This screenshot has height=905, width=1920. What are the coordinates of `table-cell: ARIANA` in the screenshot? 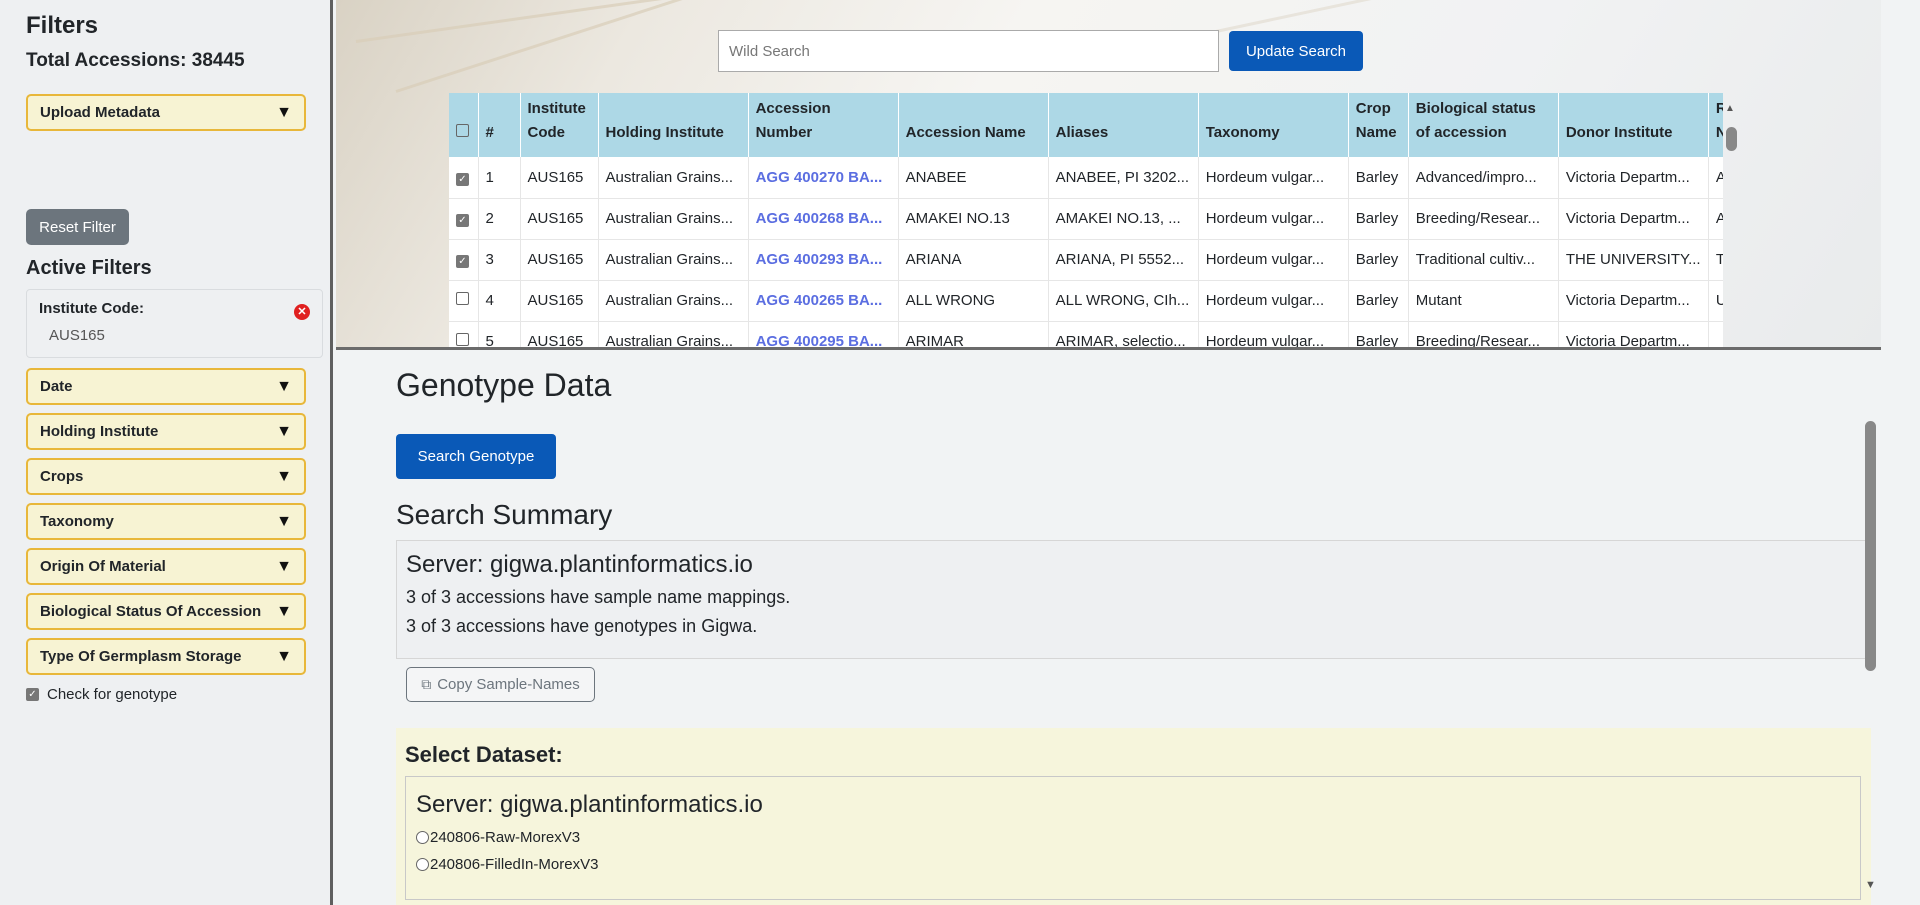 It's located at (973, 260).